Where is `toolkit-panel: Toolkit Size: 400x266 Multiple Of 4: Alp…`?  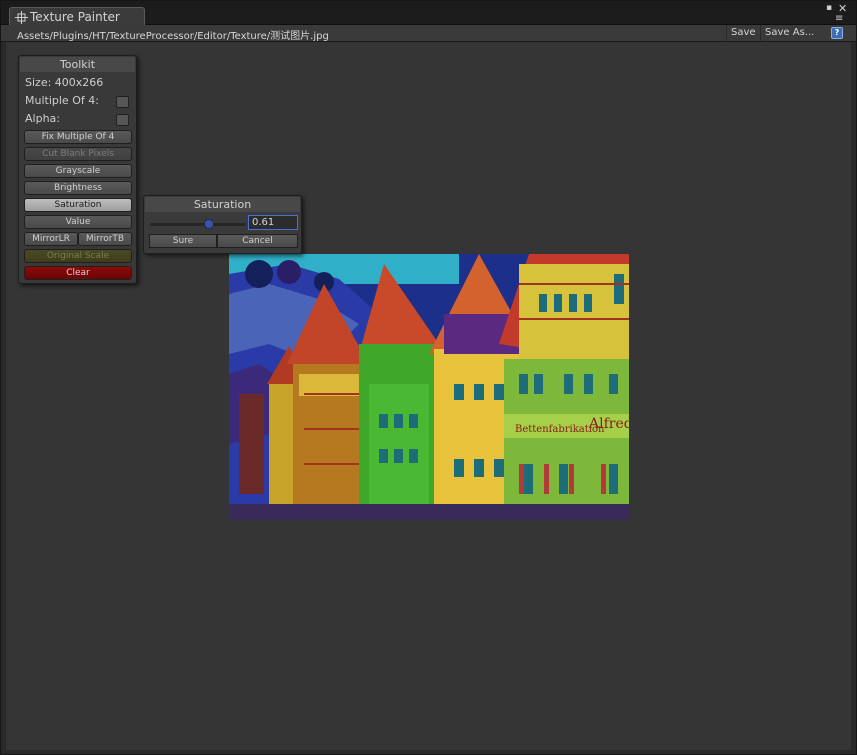
toolkit-panel: Toolkit Size: 400x266 Multiple Of 4: Alp… is located at coordinates (77, 169).